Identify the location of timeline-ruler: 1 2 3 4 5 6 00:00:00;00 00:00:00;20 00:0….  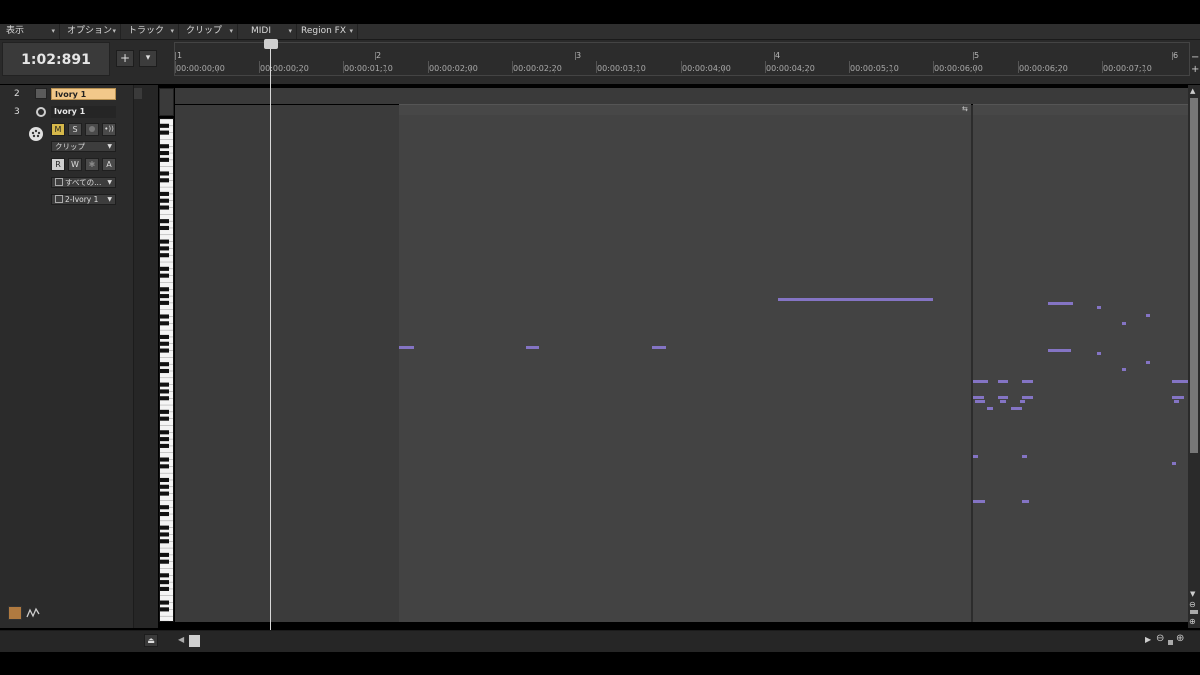
(682, 59).